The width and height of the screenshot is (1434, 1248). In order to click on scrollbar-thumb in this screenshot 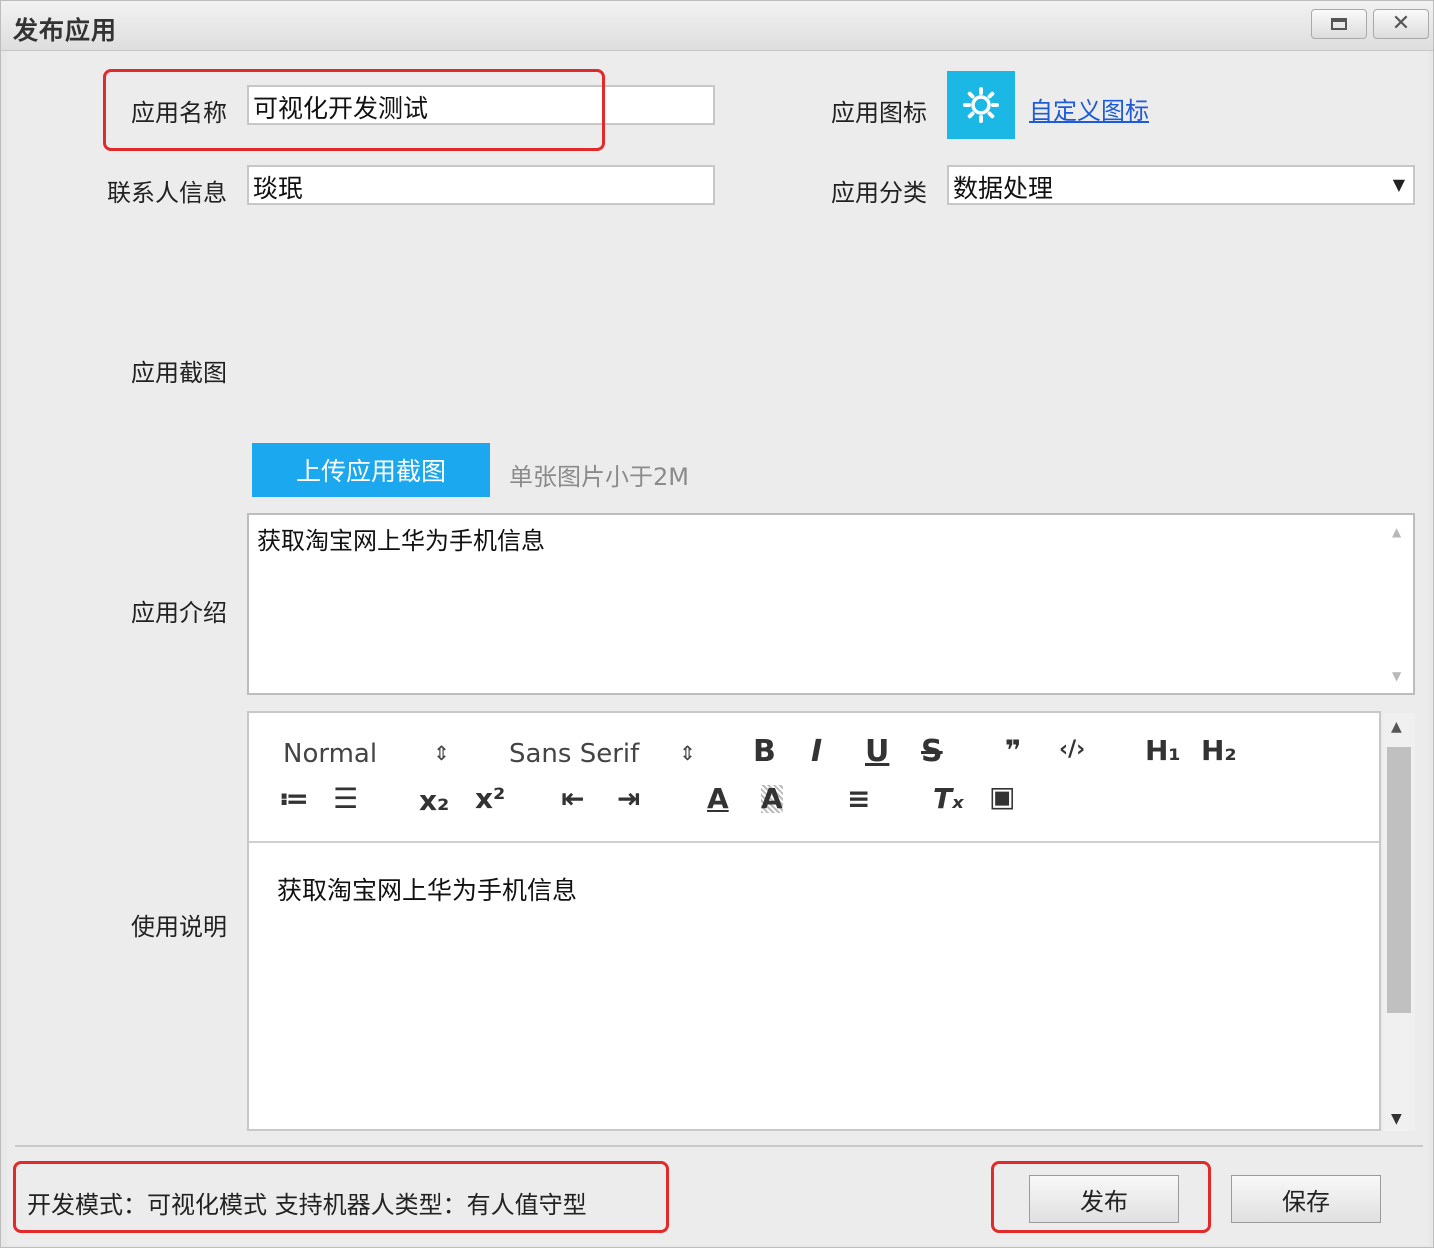, I will do `click(1399, 880)`.